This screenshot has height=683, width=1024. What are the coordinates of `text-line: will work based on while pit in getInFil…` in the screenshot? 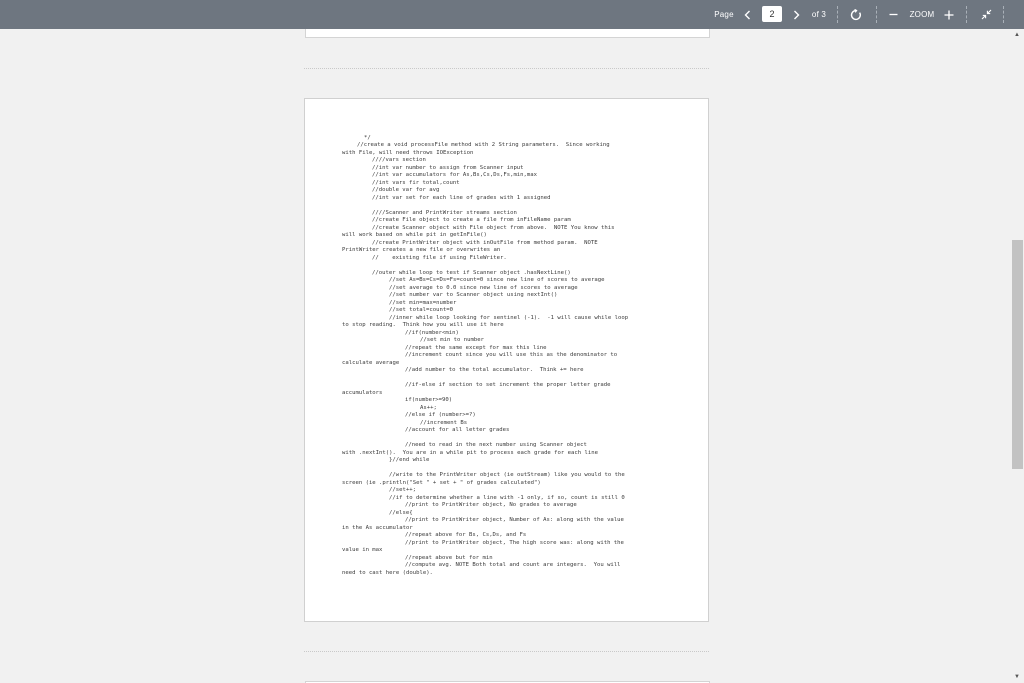 It's located at (414, 235).